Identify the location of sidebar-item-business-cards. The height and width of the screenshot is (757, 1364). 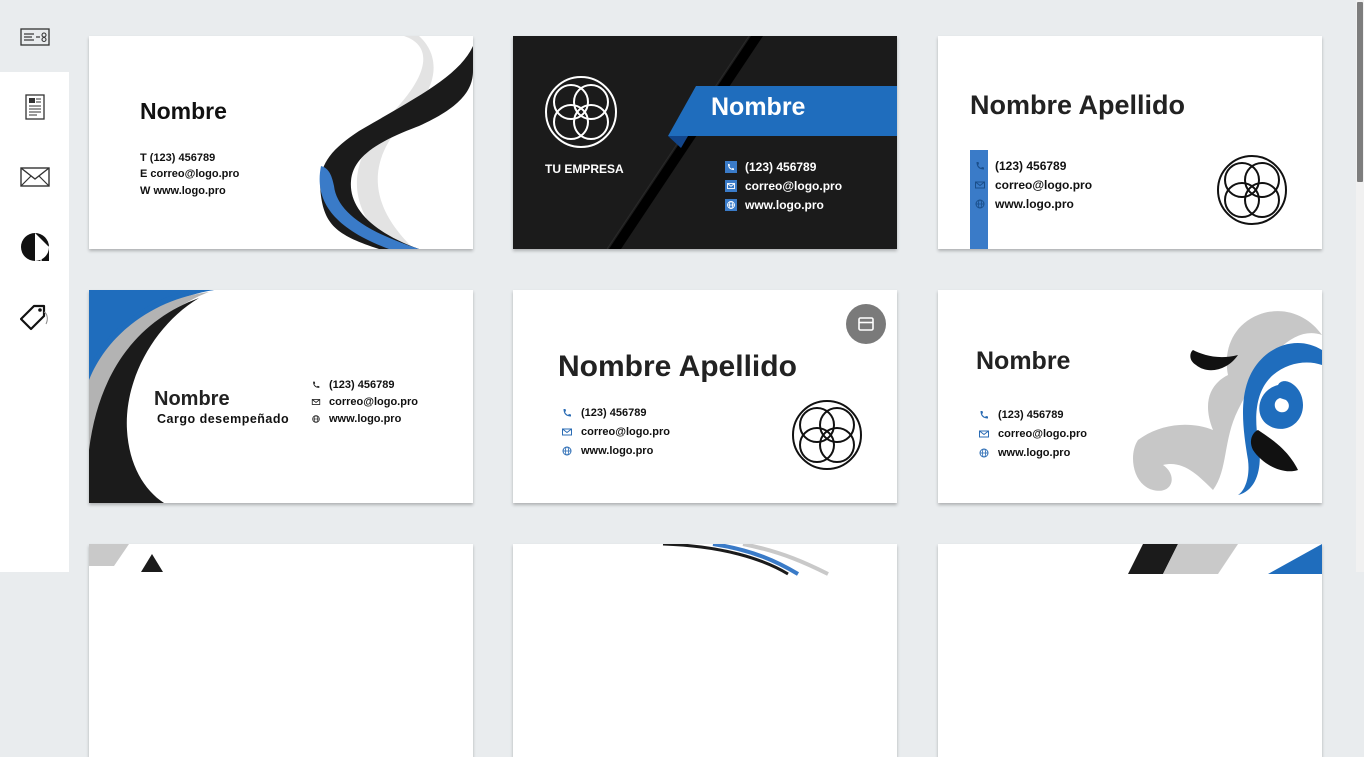
(34, 37).